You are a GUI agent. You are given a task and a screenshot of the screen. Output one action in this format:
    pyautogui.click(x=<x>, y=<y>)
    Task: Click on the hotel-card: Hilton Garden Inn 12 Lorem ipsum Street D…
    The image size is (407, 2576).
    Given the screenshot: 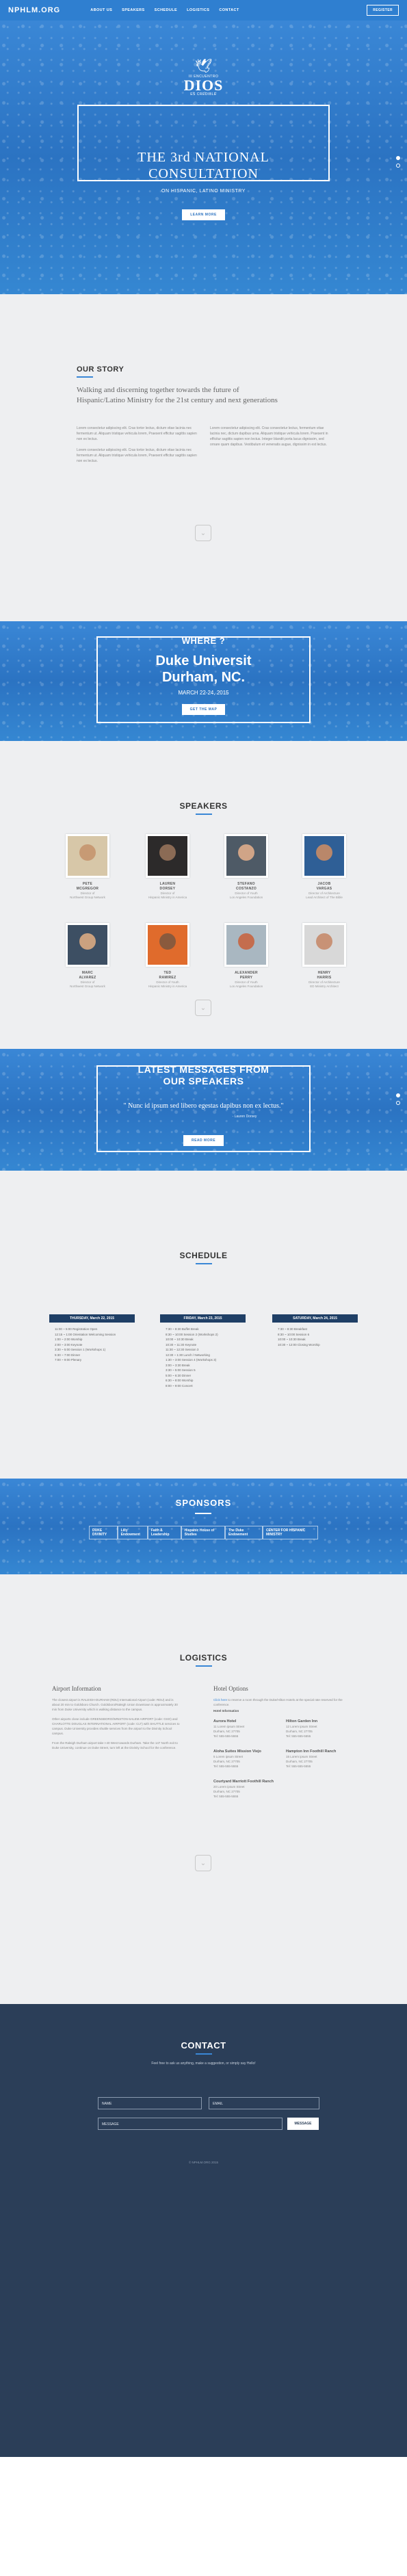 What is the action you would take?
    pyautogui.click(x=302, y=1728)
    